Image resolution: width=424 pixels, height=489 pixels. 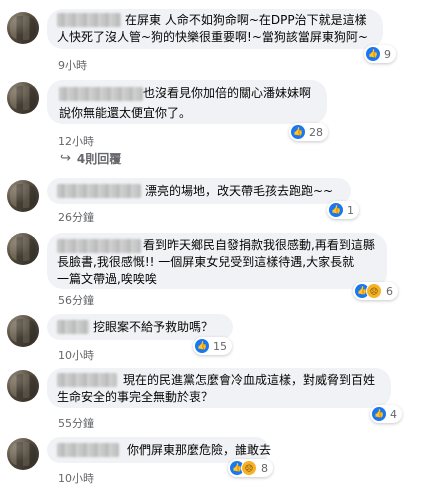 I want to click on comment-text-line: 挖眼案不給予救助嗎？, so click(x=153, y=327).